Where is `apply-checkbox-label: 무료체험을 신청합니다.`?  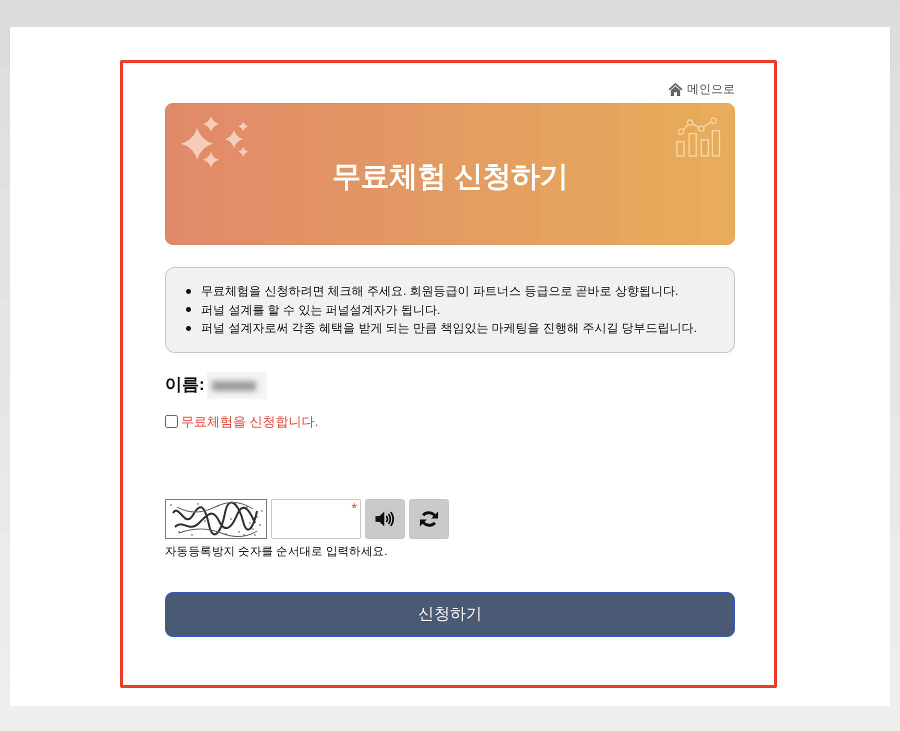 apply-checkbox-label: 무료체험을 신청합니다. is located at coordinates (249, 421).